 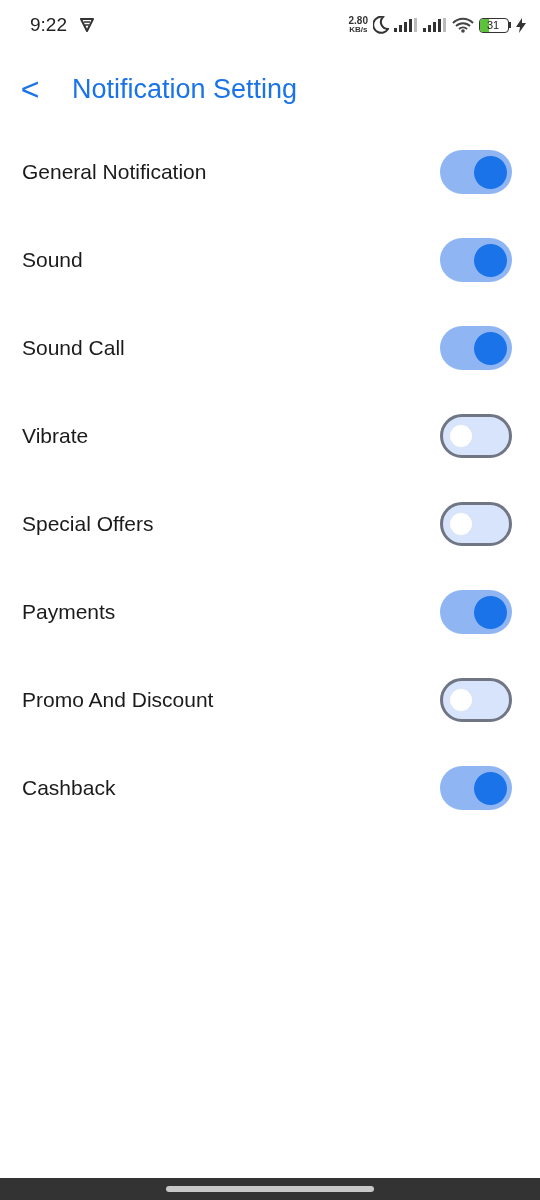 I want to click on network-speed: 2.80, so click(x=358, y=21).